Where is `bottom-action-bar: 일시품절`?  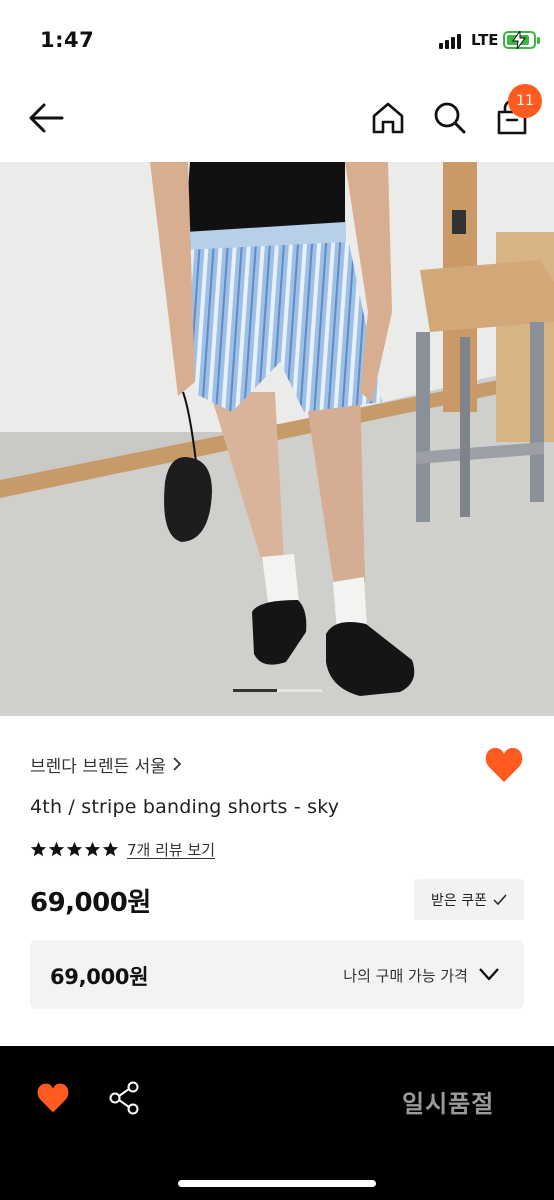
bottom-action-bar: 일시품절 is located at coordinates (277, 1123).